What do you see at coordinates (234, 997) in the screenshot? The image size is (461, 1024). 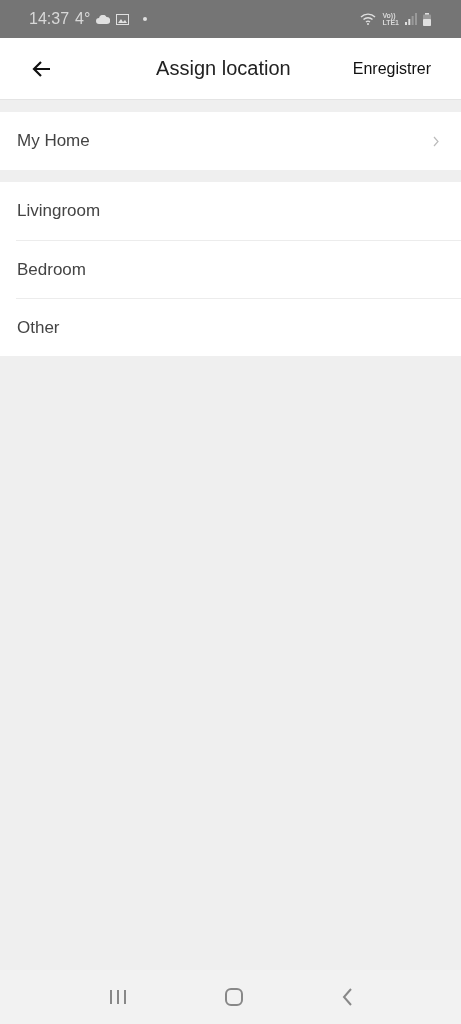 I see `home-icon` at bounding box center [234, 997].